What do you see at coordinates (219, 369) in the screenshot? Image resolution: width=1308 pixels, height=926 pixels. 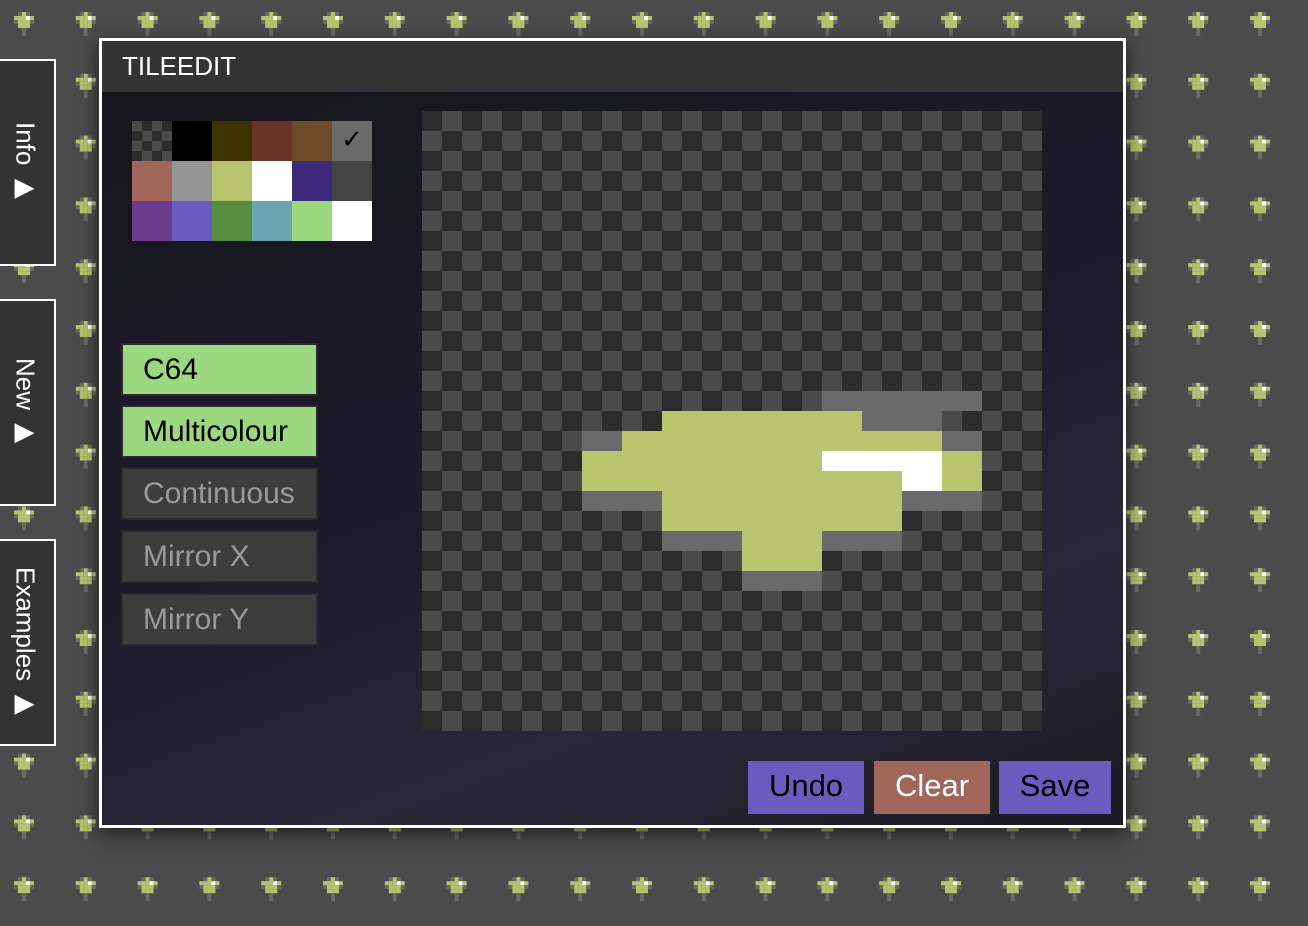 I see `c64-toggle: C64` at bounding box center [219, 369].